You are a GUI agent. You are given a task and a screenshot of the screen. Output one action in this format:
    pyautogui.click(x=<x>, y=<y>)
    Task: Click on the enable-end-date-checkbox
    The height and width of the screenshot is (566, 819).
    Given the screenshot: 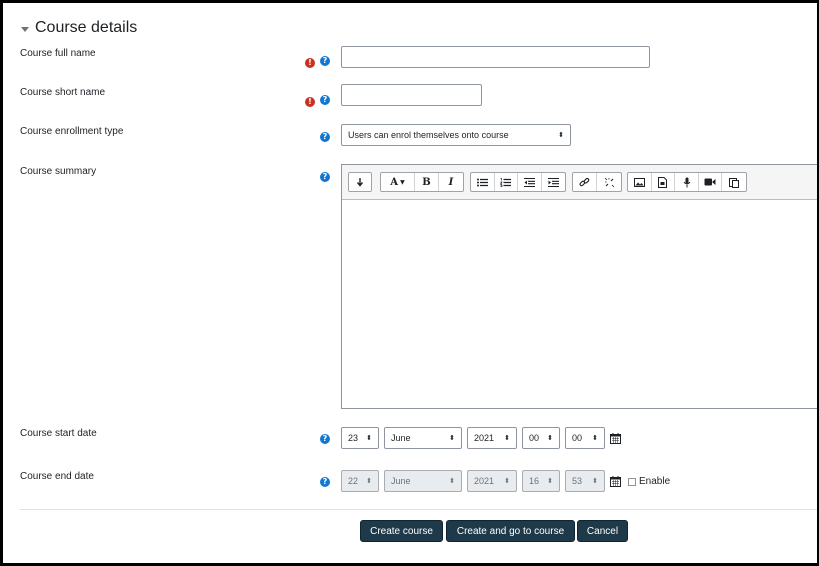 What is the action you would take?
    pyautogui.click(x=632, y=482)
    